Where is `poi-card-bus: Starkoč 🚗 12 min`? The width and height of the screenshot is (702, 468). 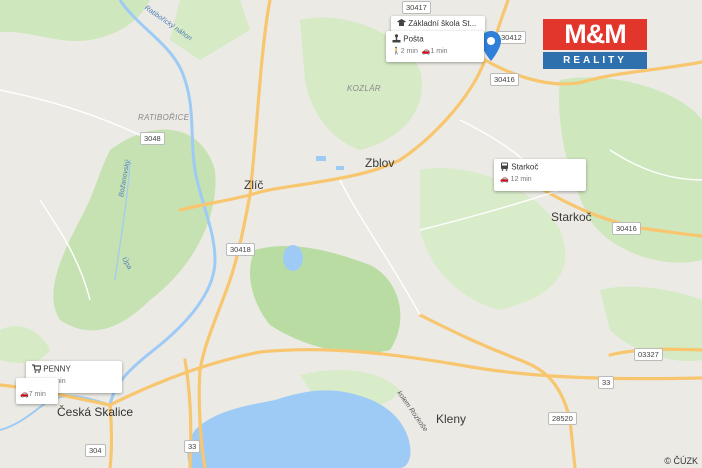
poi-card-bus: Starkoč 🚗 12 min is located at coordinates (540, 175).